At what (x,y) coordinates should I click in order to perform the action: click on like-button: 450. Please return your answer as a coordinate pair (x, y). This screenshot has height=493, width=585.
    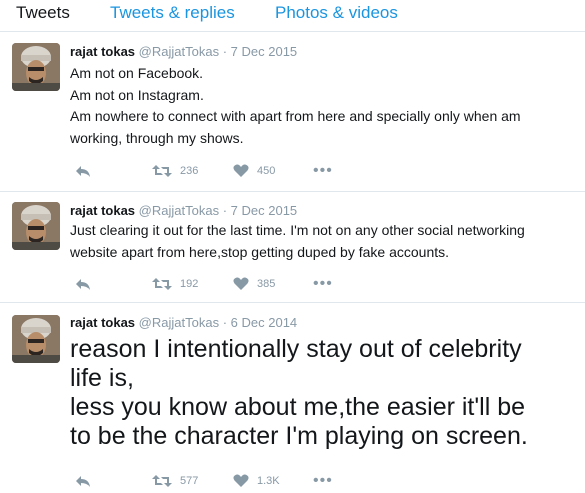
    Looking at the image, I should click on (254, 171).